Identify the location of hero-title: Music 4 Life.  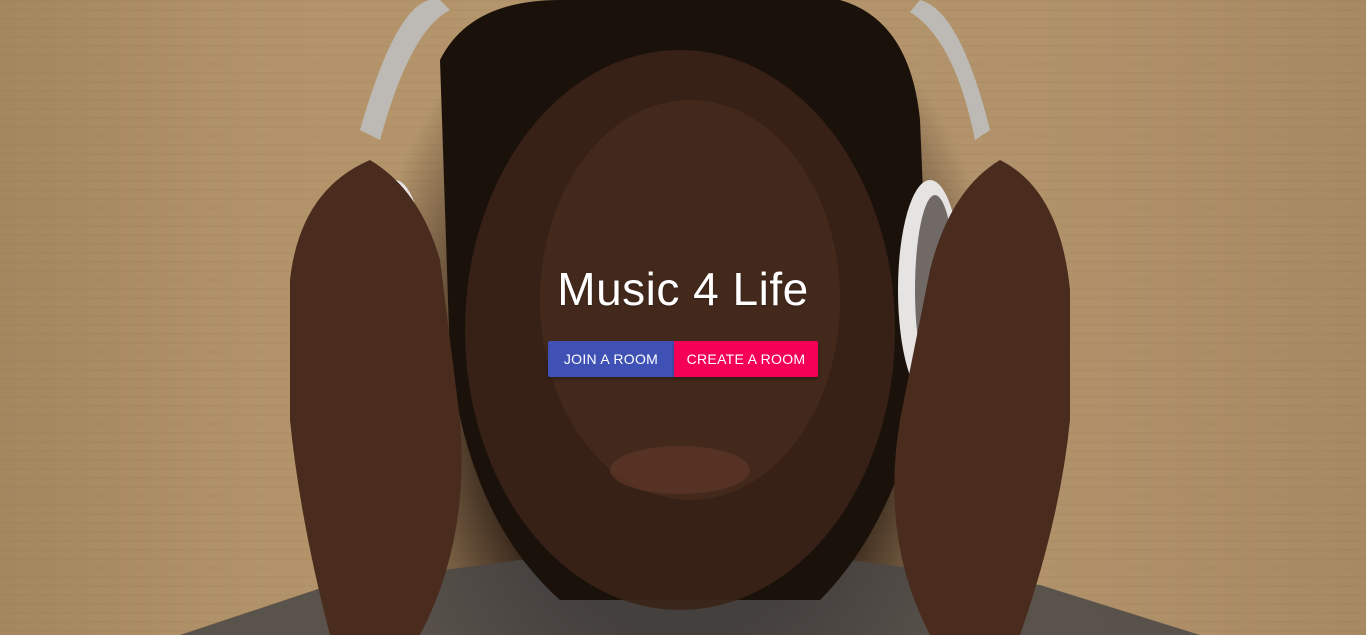
(683, 289).